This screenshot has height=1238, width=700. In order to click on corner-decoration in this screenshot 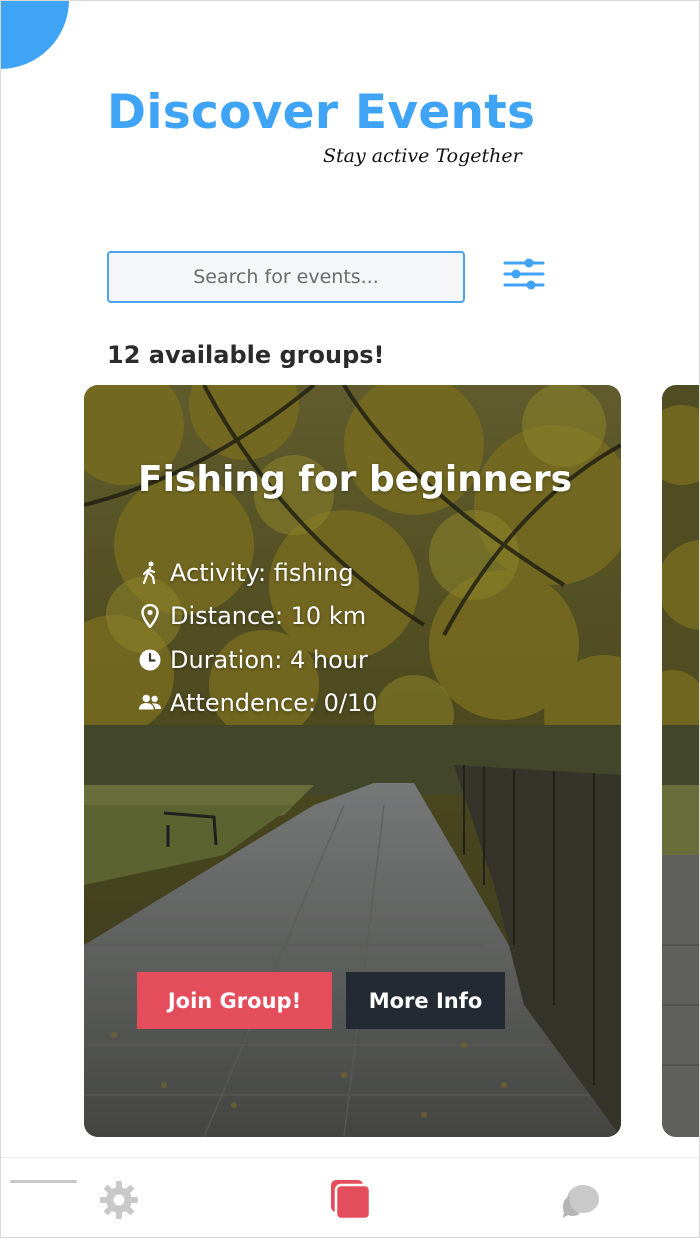, I will do `click(35, 35)`.